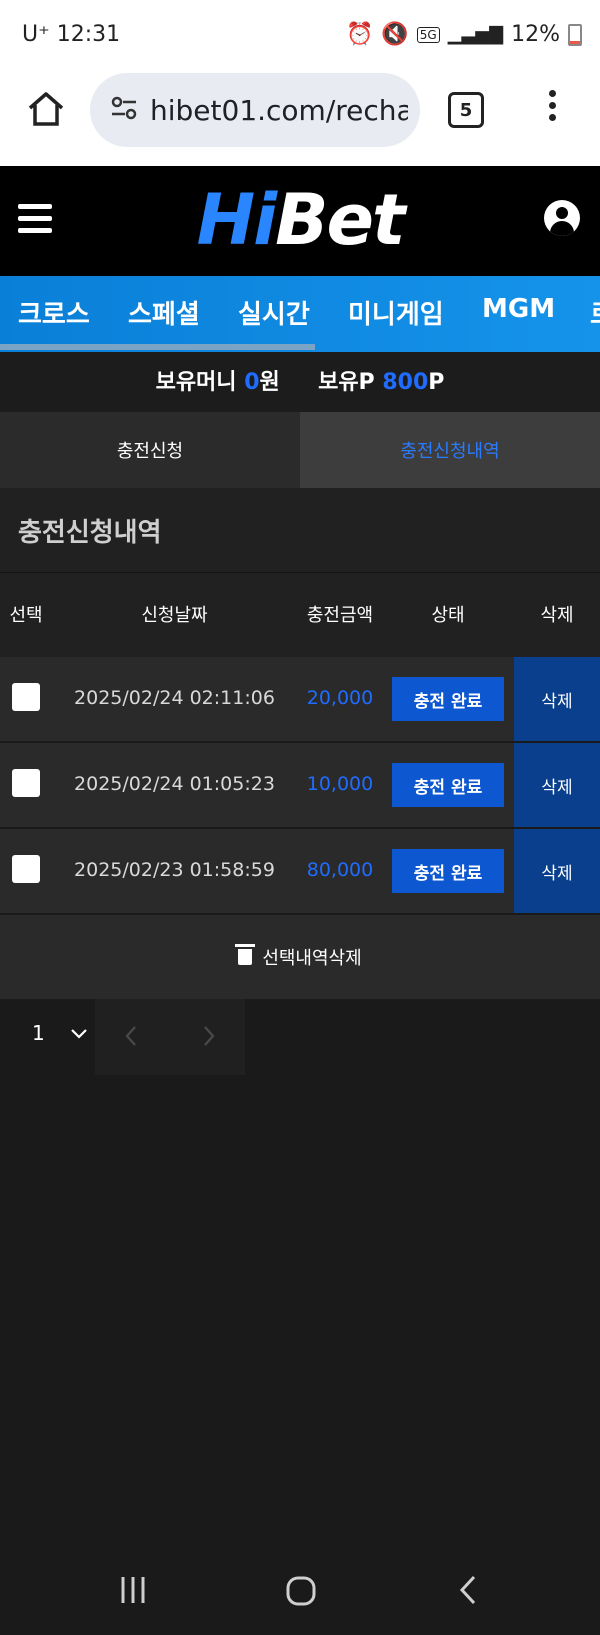  What do you see at coordinates (340, 698) in the screenshot?
I see `row-amount: 20,000` at bounding box center [340, 698].